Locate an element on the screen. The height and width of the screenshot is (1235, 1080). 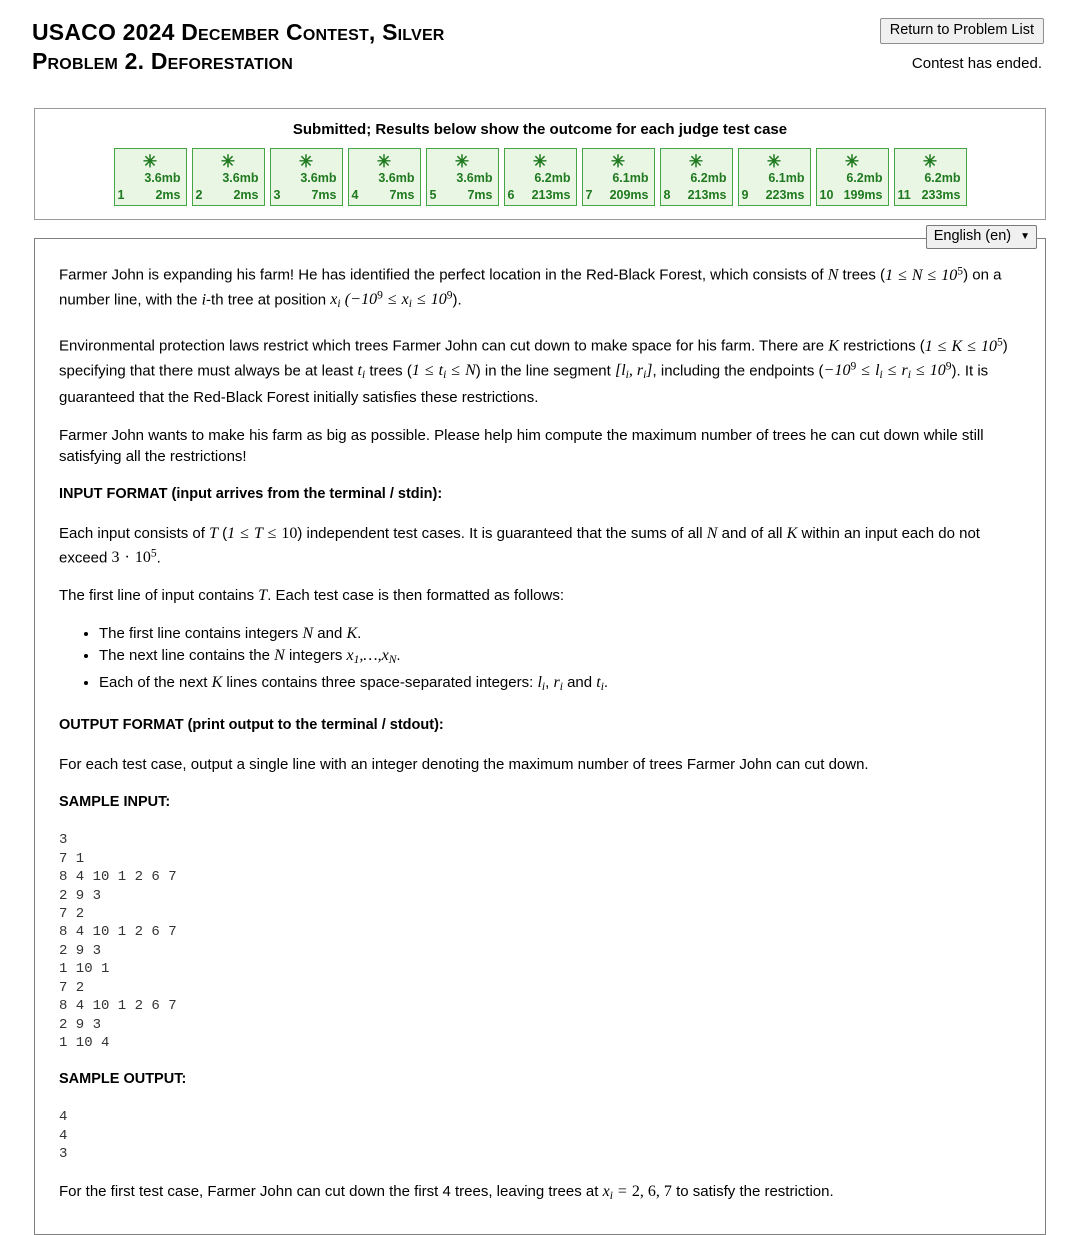
math-K-3: K is located at coordinates (352, 634).